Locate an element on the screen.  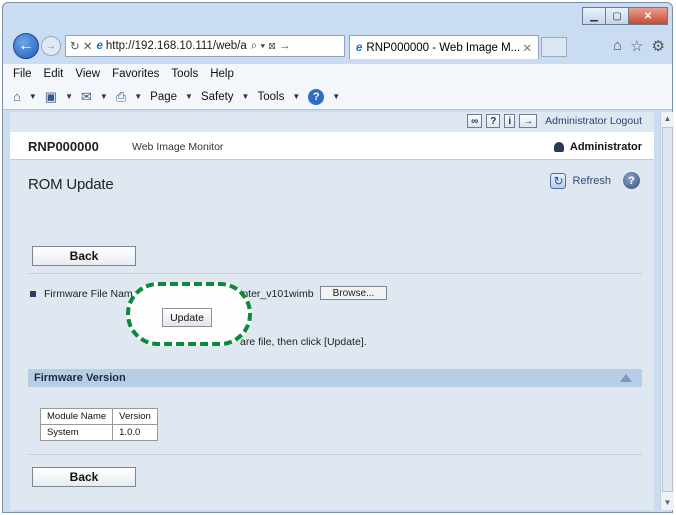
back-button-top: Back is located at coordinates (84, 256).